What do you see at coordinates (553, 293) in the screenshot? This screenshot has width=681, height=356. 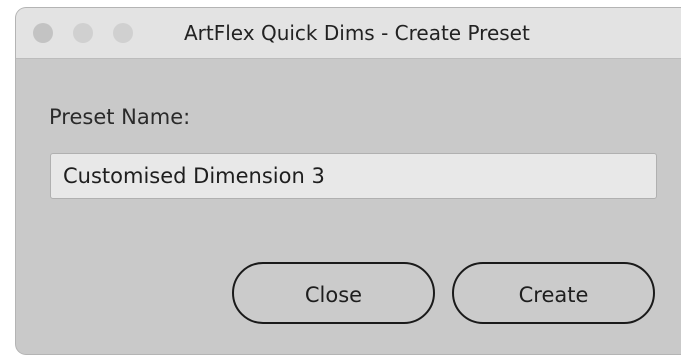 I see `create-button: Create` at bounding box center [553, 293].